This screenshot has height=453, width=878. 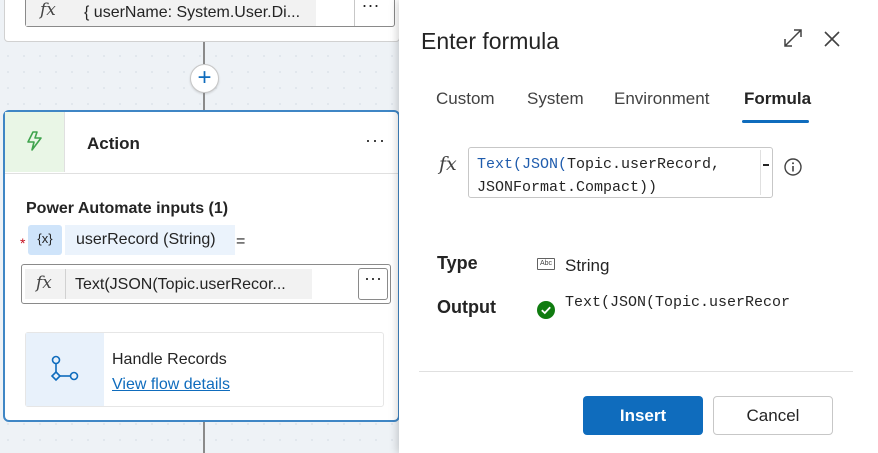 What do you see at coordinates (169, 359) in the screenshot?
I see `flow-title: Handle Records` at bounding box center [169, 359].